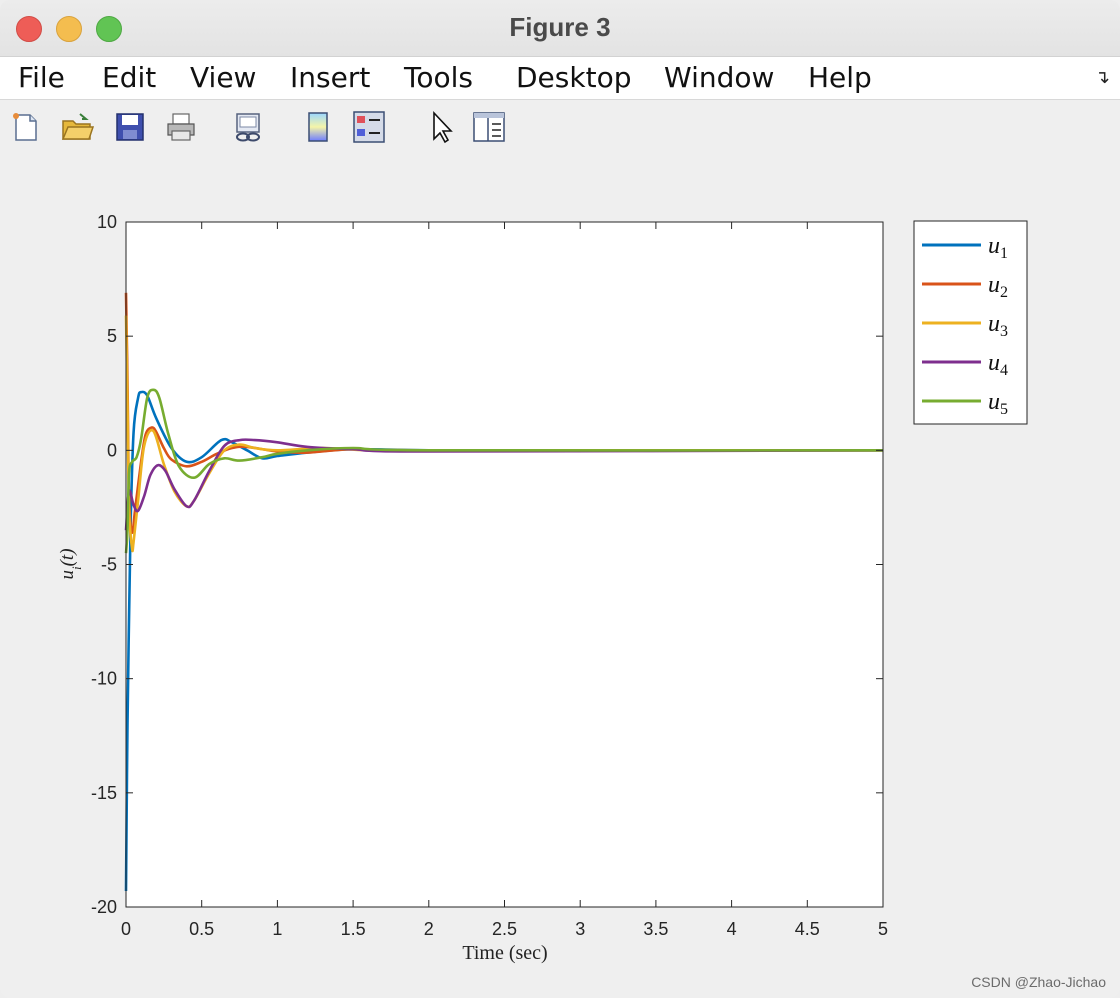  I want to click on x-tick-label: 0, so click(126, 929).